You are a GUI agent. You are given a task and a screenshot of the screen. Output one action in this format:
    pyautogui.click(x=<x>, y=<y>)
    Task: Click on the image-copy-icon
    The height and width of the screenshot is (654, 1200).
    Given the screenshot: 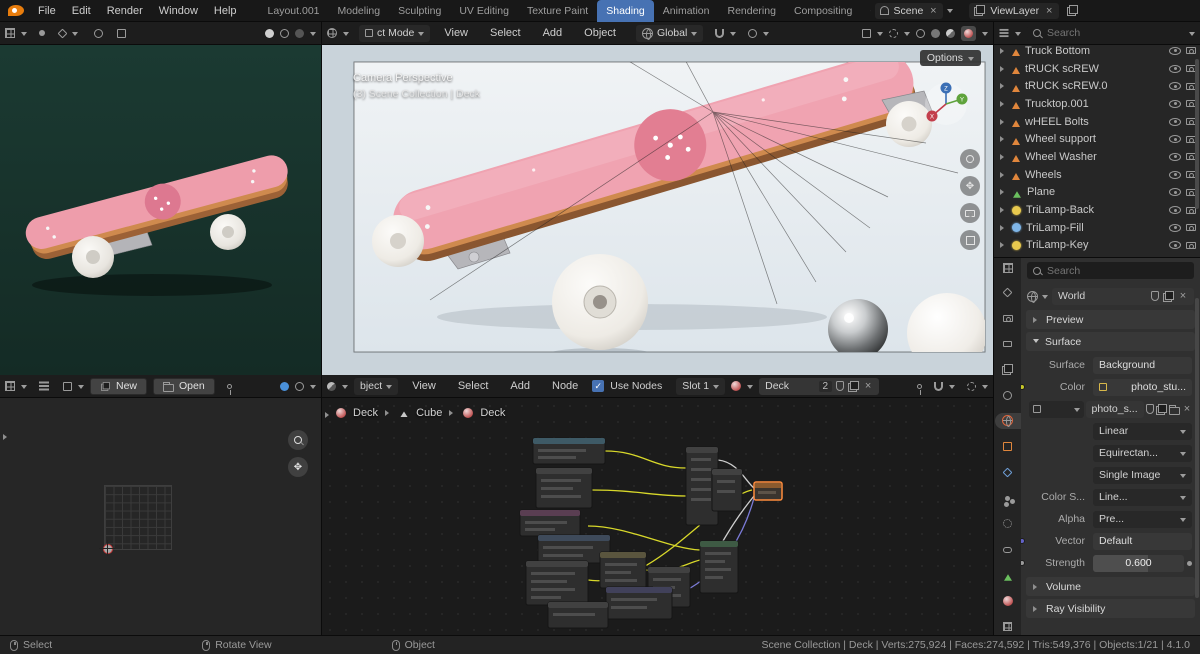 What is the action you would take?
    pyautogui.click(x=1161, y=409)
    